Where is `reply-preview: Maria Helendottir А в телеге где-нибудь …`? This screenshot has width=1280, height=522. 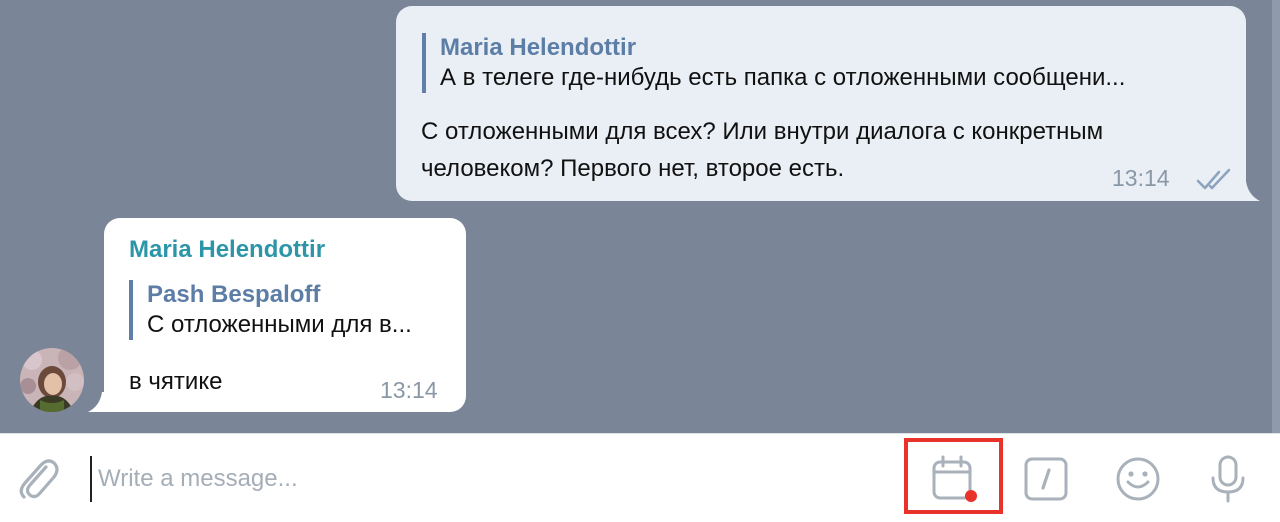 reply-preview: Maria Helendottir А в телеге где-нибудь … is located at coordinates (831, 63).